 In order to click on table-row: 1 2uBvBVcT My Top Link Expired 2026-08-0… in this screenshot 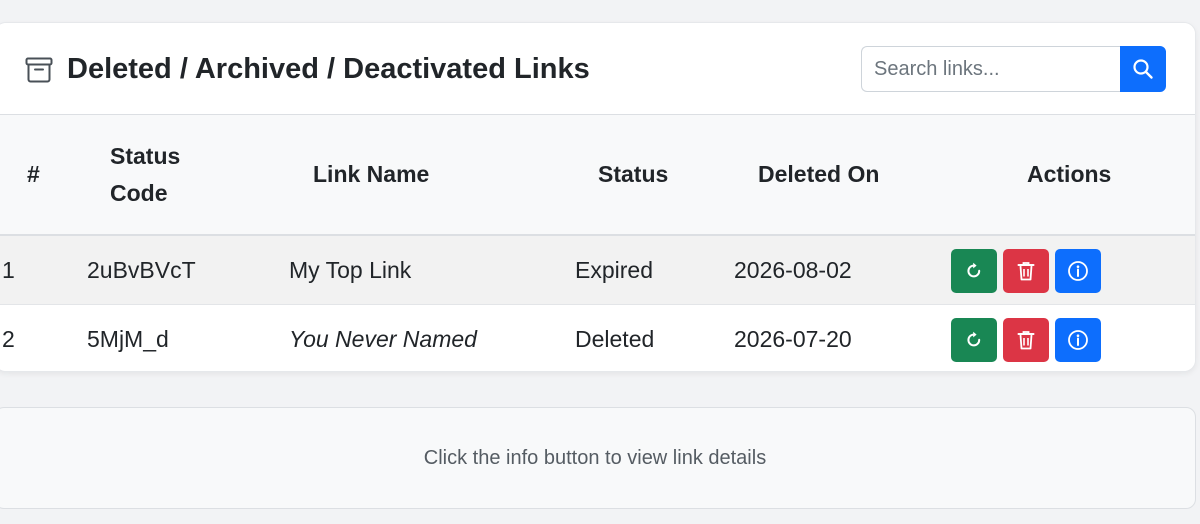, I will do `click(597, 270)`.